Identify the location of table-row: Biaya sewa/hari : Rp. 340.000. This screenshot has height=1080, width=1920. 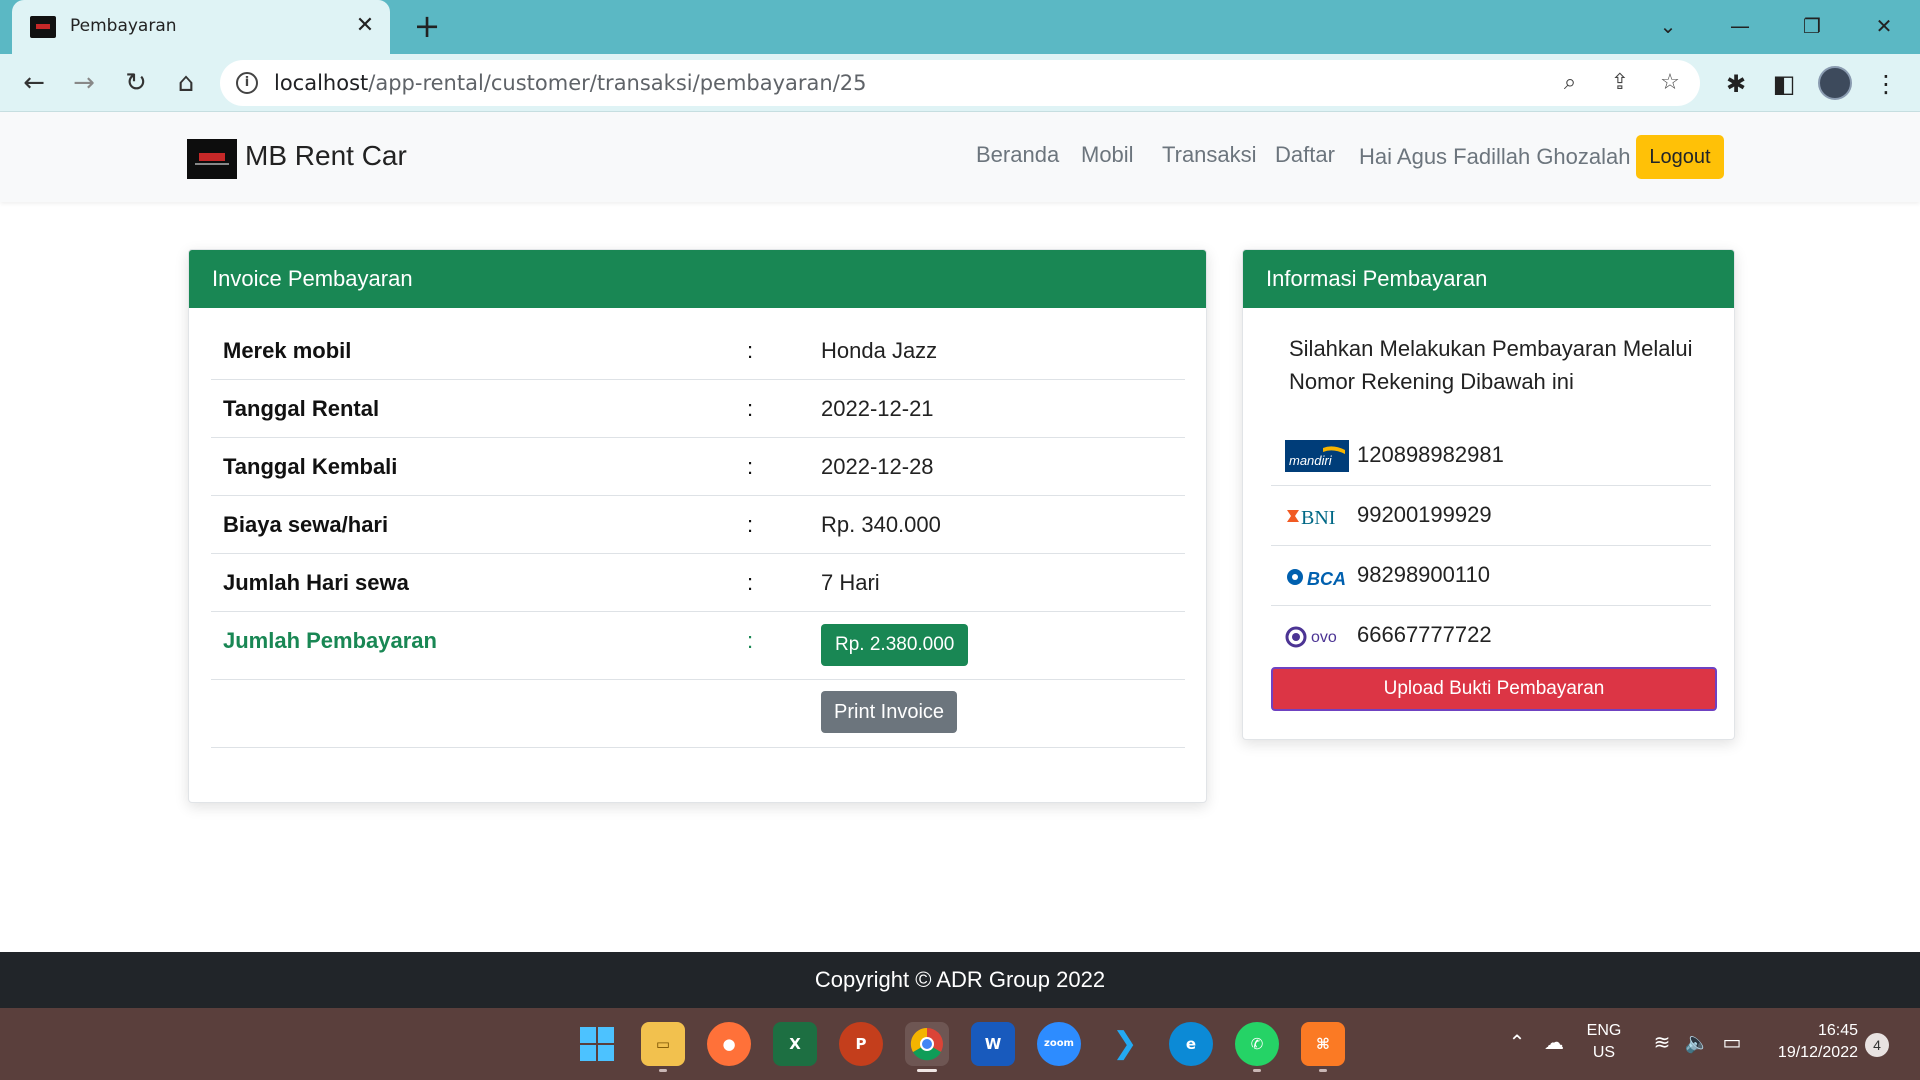
(698, 525).